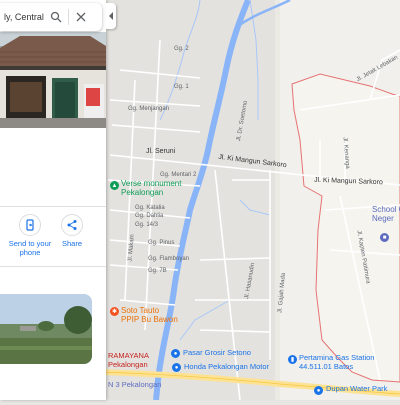 This screenshot has height=405, width=400. Describe the element at coordinates (326, 366) in the screenshot. I see `poi-sub: 44.511.01 Batos` at that location.